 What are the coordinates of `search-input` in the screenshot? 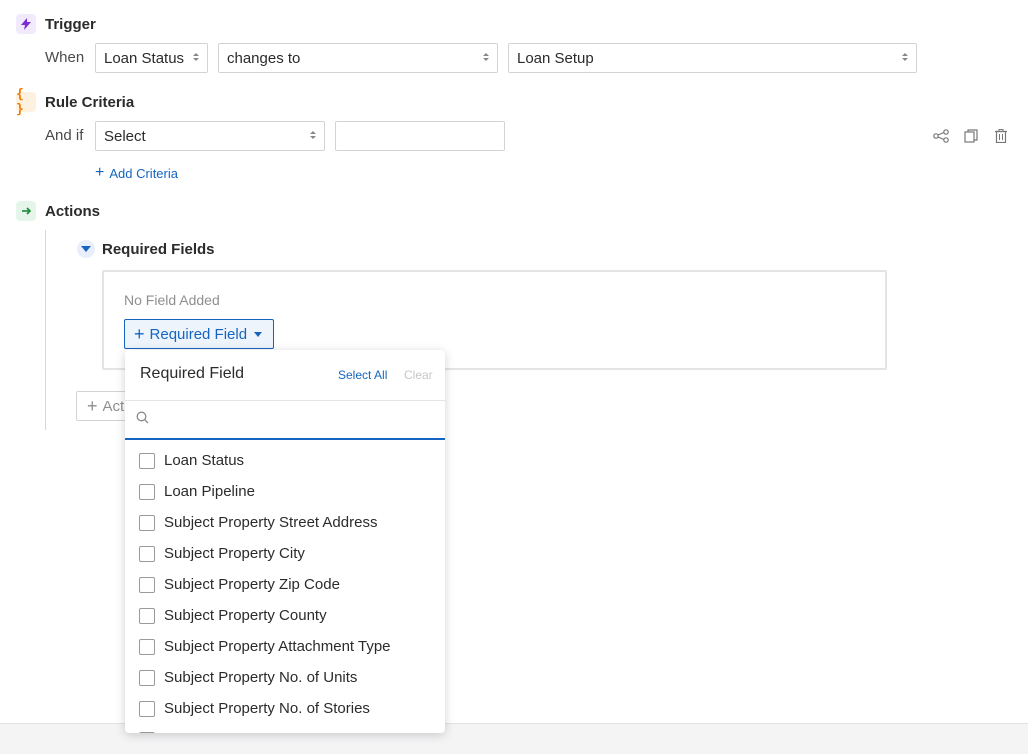 It's located at (292, 419).